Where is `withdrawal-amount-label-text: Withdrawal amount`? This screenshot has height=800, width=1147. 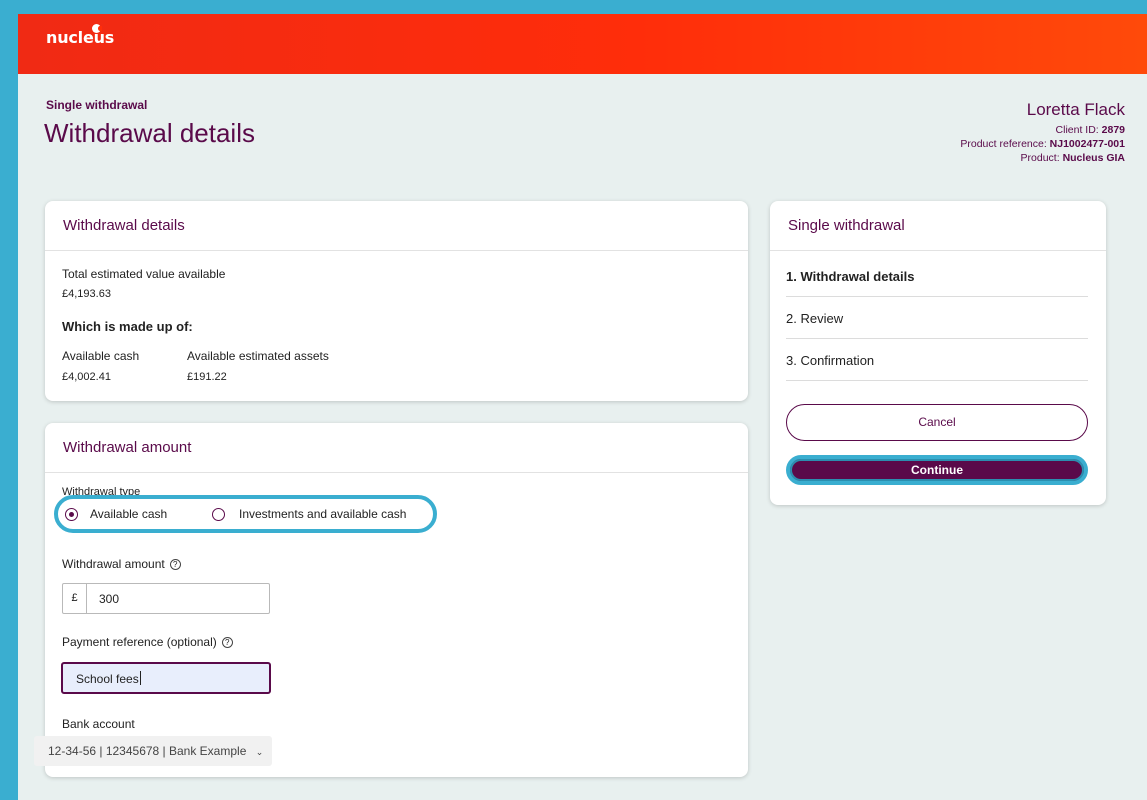
withdrawal-amount-label-text: Withdrawal amount is located at coordinates (113, 564).